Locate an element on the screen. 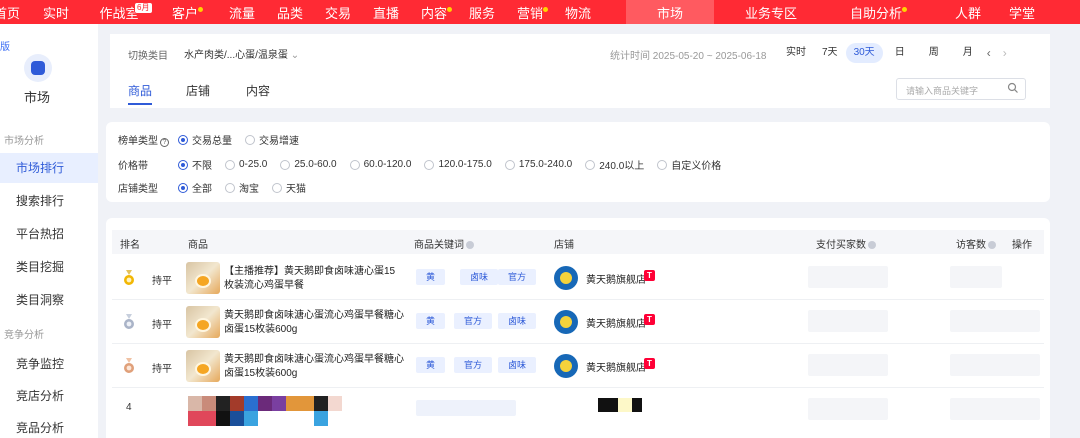 This screenshot has height=438, width=1080. tab-products: 商品 is located at coordinates (140, 90).